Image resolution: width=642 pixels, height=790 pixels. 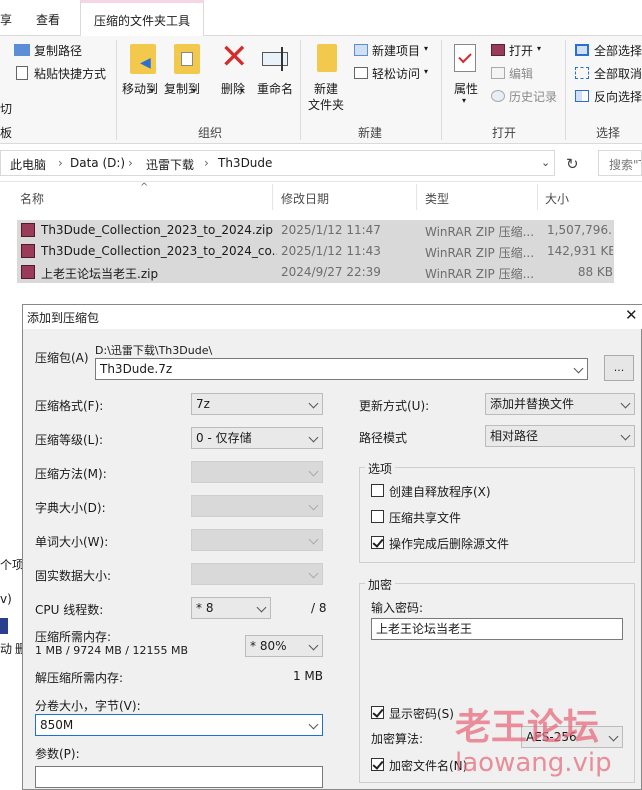 What do you see at coordinates (377, 542) in the screenshot?
I see `delete-source-checkbox` at bounding box center [377, 542].